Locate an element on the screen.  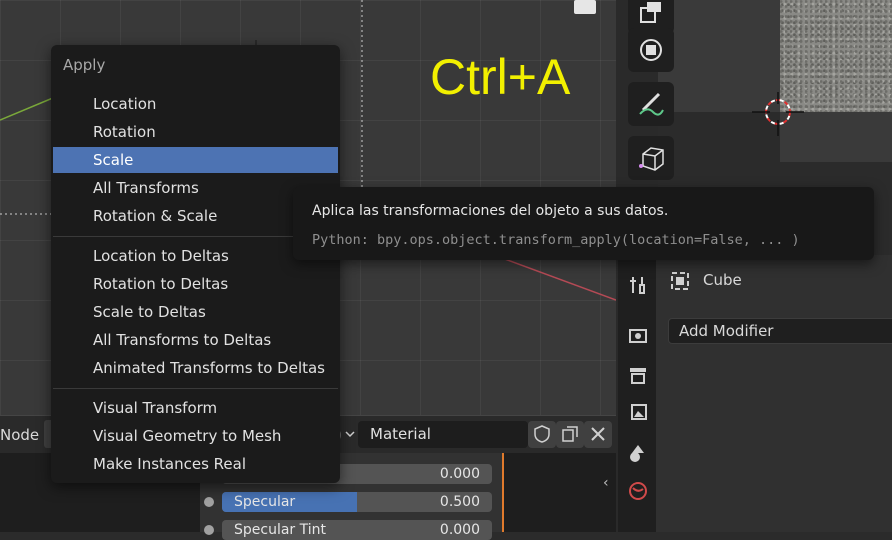
node-mode-label: Node is located at coordinates (20, 435).